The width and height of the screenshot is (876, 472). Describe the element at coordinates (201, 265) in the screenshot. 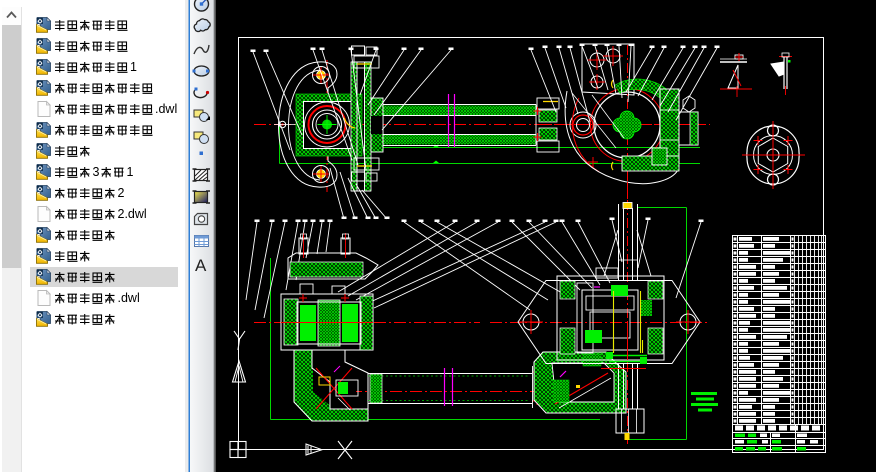

I see `svg-text: A` at that location.